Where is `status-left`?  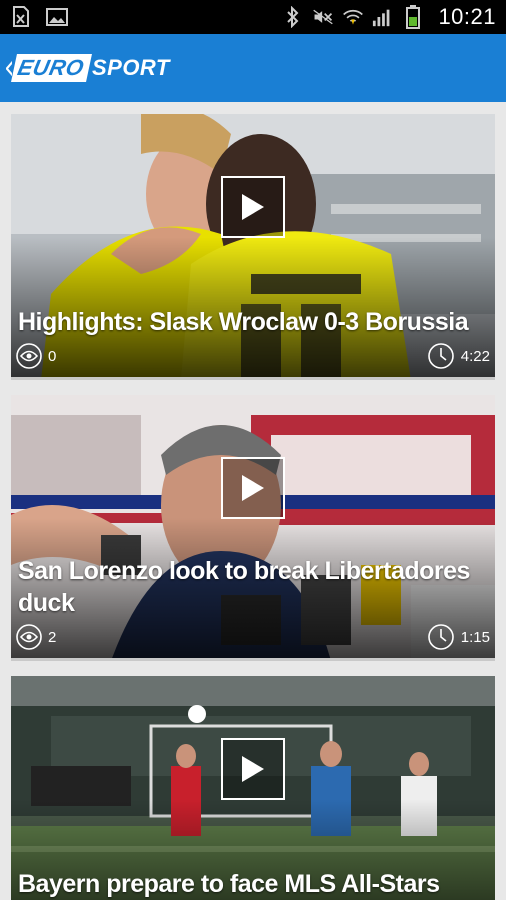 status-left is located at coordinates (39, 17).